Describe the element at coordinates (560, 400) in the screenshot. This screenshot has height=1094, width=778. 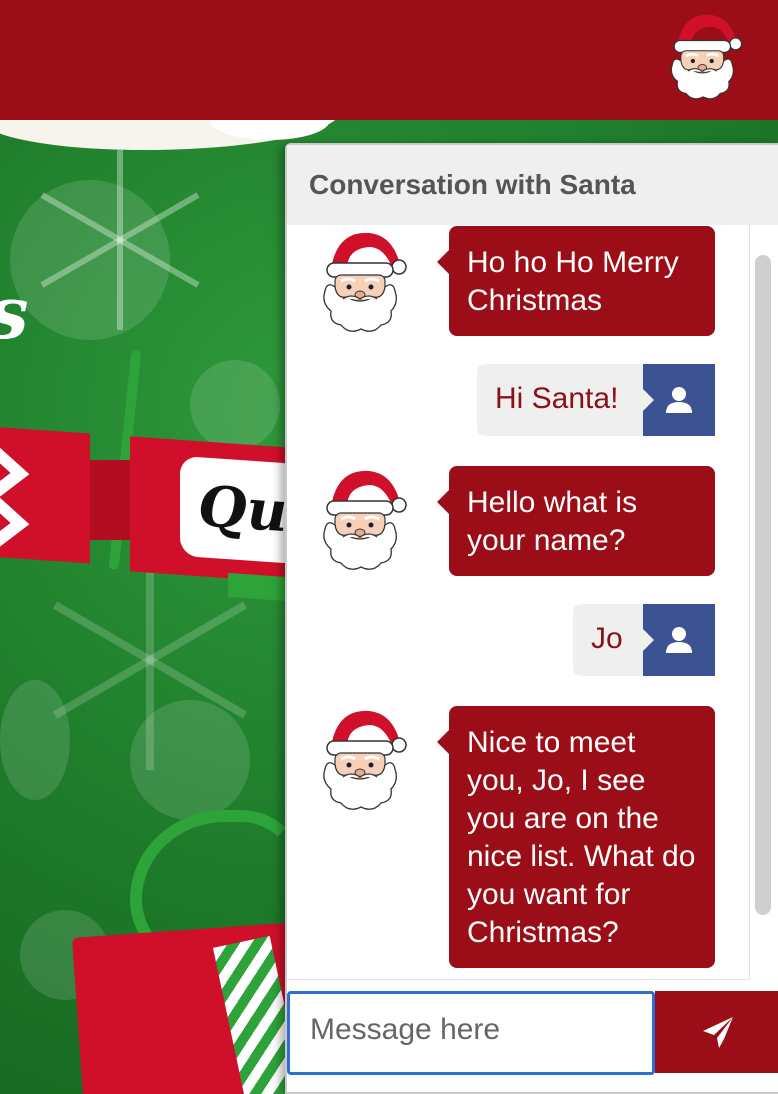
I see `user-message: Hi Santa!` at that location.